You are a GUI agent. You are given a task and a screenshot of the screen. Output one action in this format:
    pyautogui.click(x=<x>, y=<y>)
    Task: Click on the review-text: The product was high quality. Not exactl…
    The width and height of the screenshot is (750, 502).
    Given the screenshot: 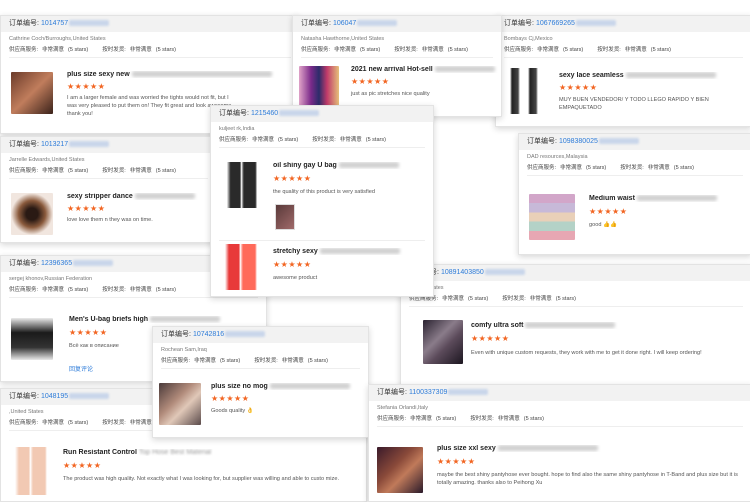 What is the action you would take?
    pyautogui.click(x=201, y=479)
    